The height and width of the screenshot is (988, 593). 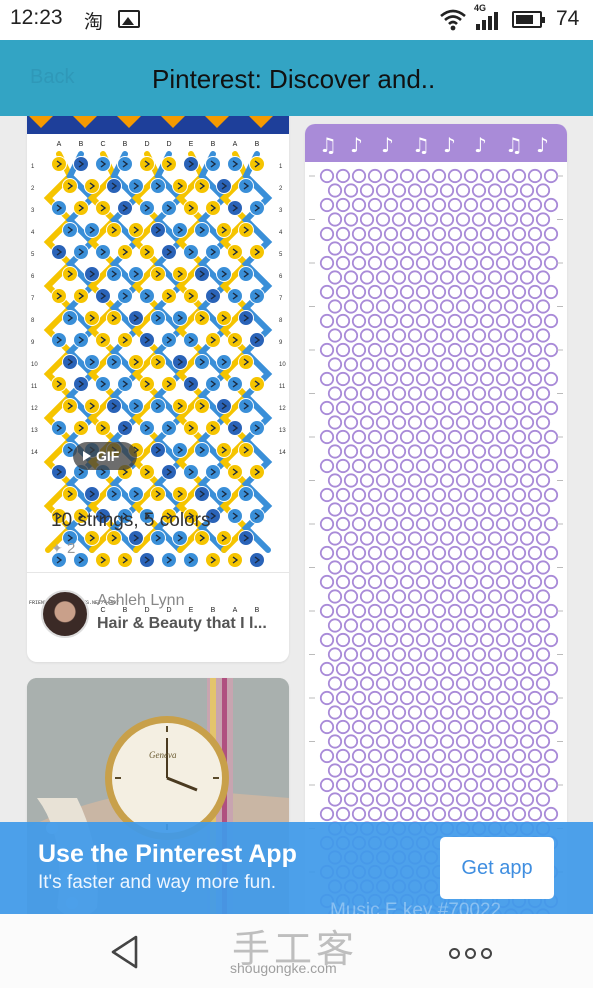 I want to click on avatar, so click(x=65, y=614).